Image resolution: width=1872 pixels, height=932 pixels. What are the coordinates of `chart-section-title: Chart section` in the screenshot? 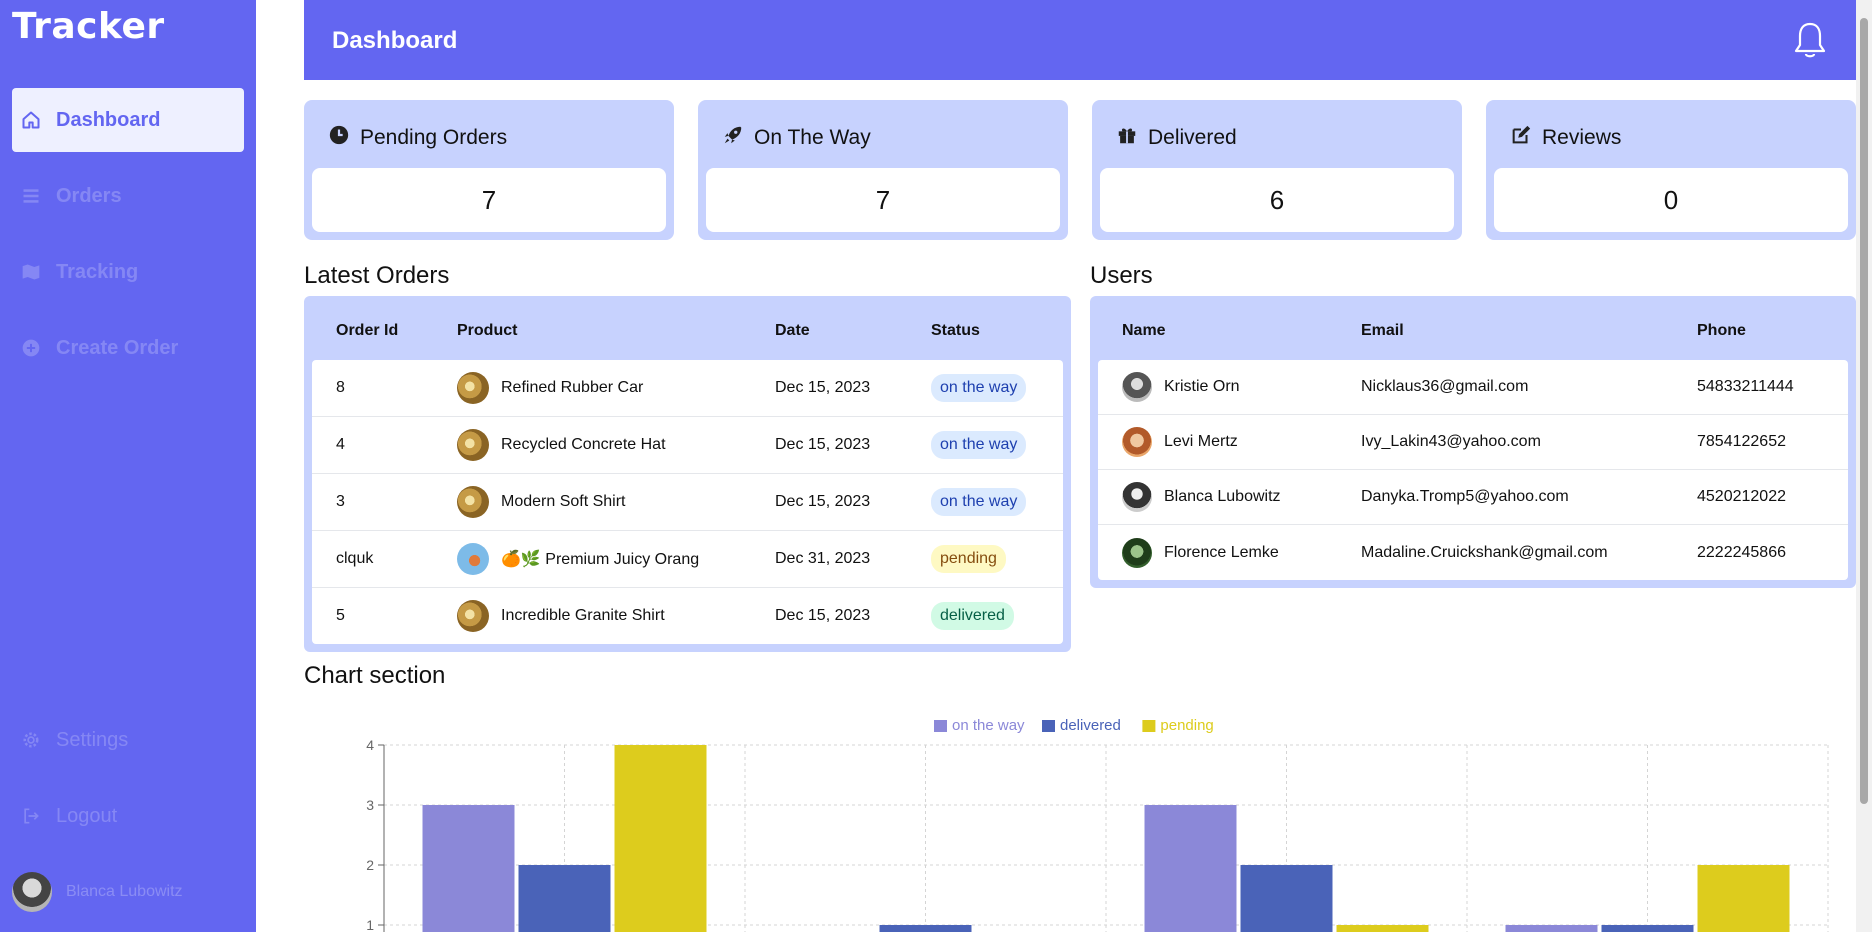 It's located at (375, 675).